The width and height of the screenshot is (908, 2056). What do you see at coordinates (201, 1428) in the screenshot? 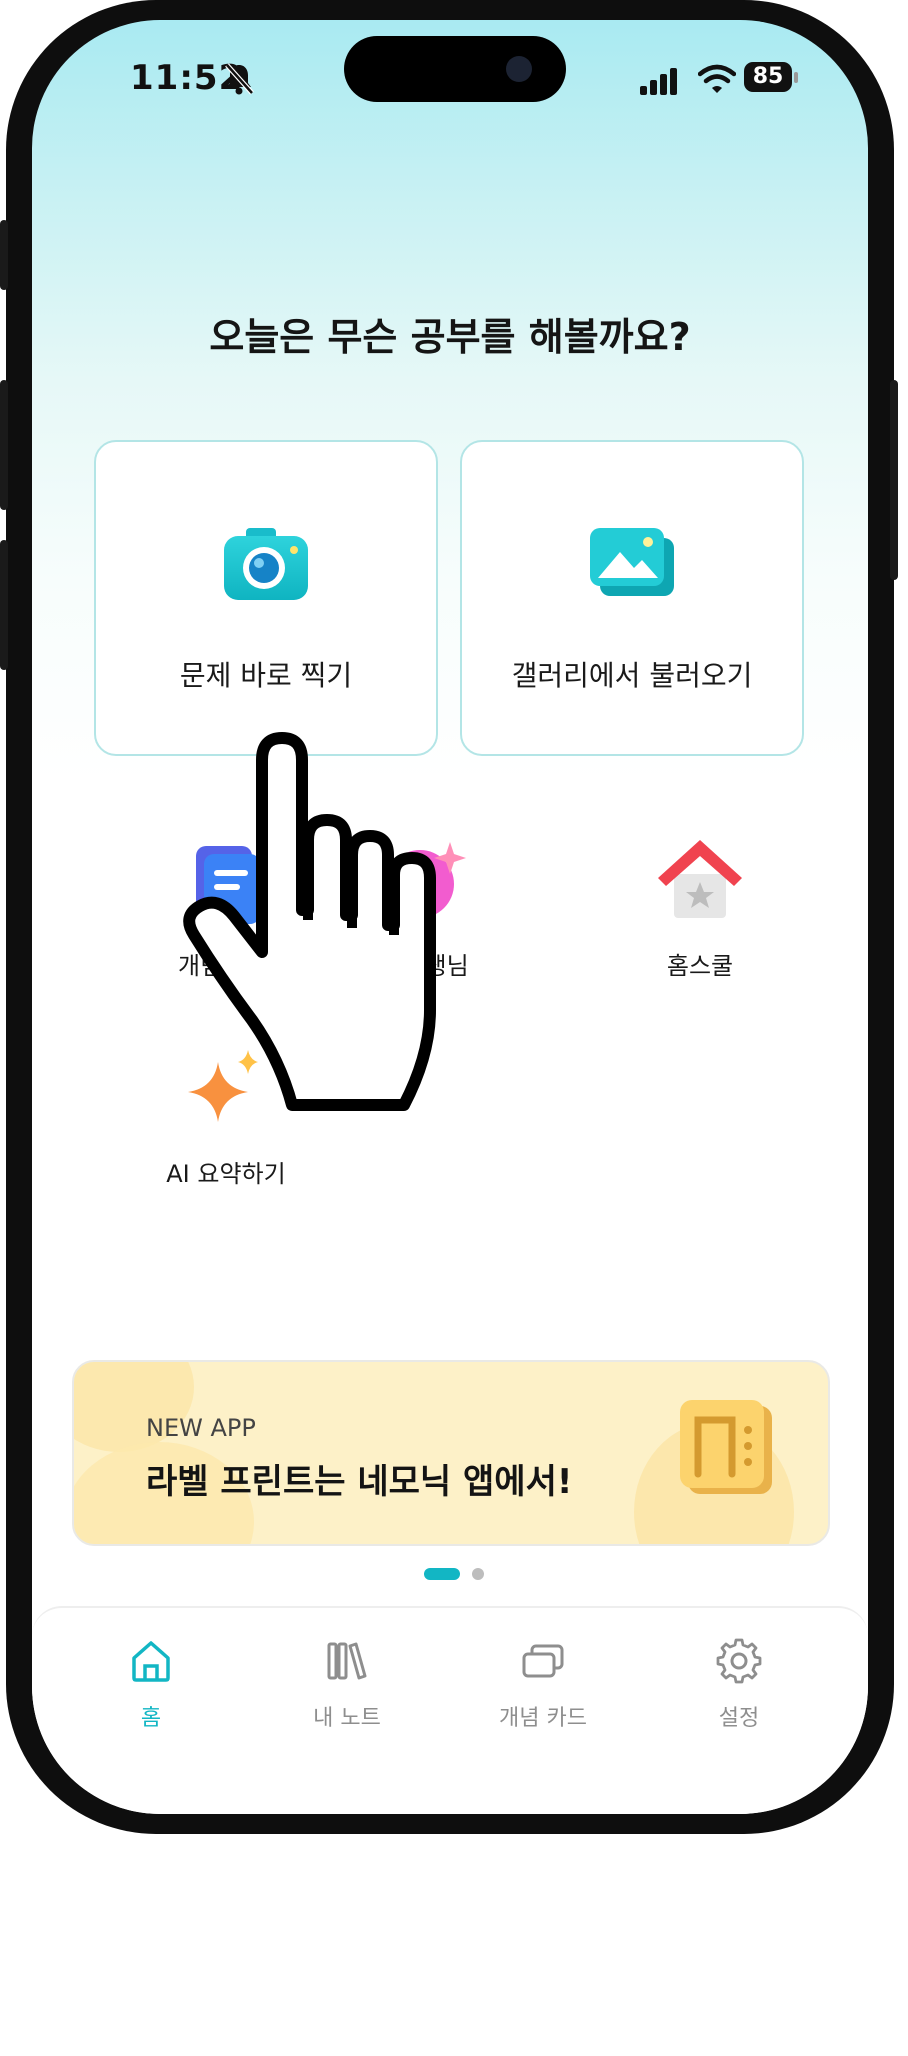
I see `banner-tag: NEW APP` at bounding box center [201, 1428].